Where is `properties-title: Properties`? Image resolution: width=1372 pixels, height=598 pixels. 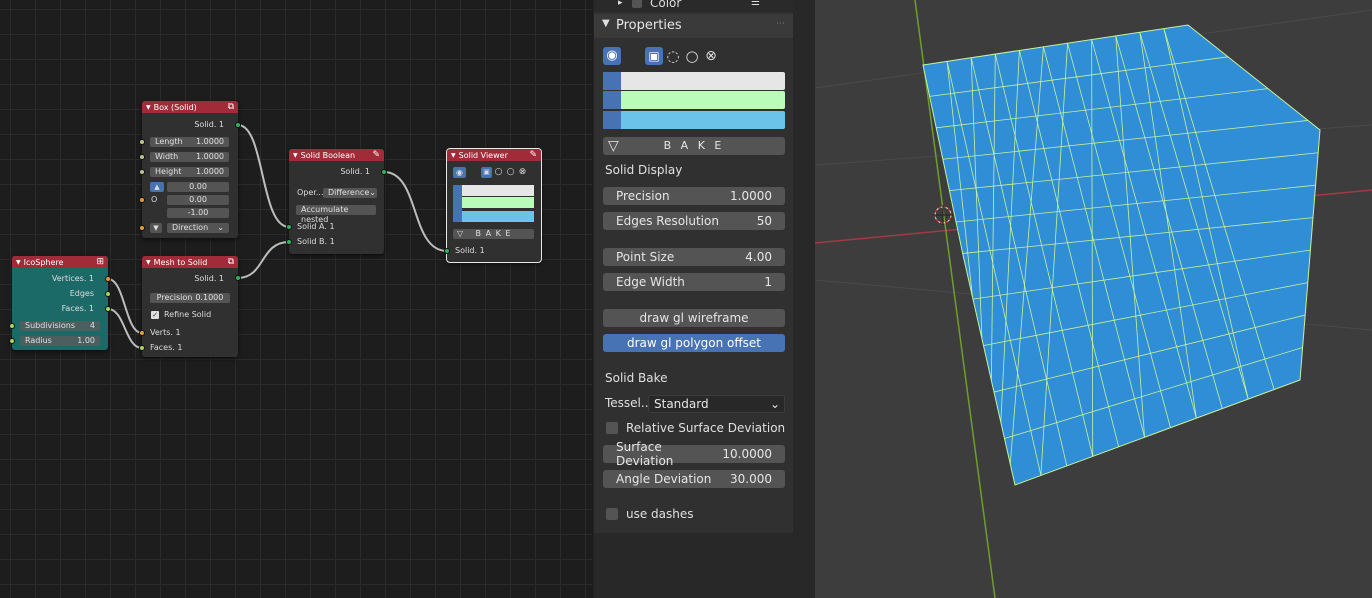
properties-title: Properties is located at coordinates (649, 25).